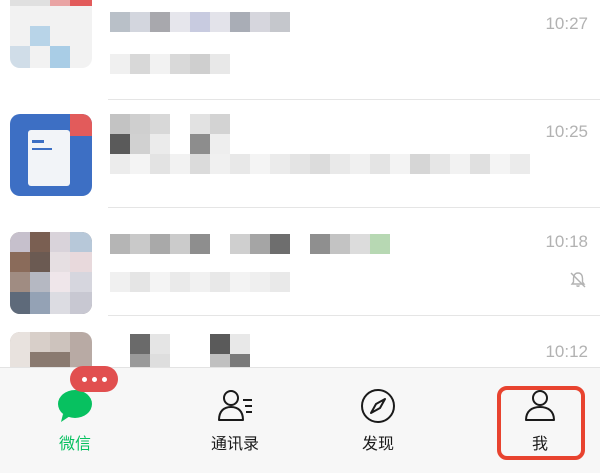 The height and width of the screenshot is (473, 600). Describe the element at coordinates (234, 444) in the screenshot. I see `tab-label: 通讯录` at that location.